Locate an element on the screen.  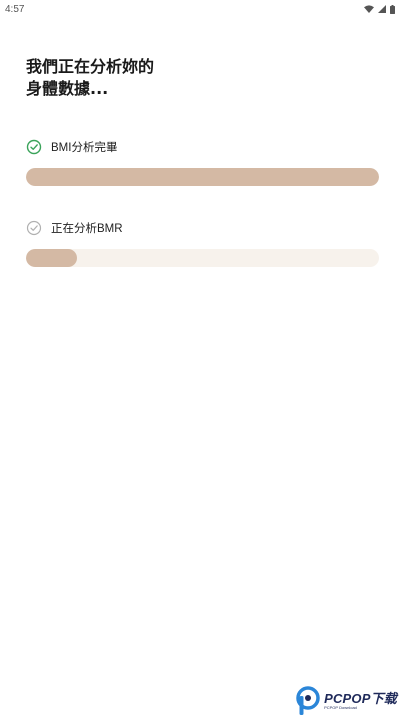
watermark-text: PCPOP下载 PCPOP Download is located at coordinates (360, 701).